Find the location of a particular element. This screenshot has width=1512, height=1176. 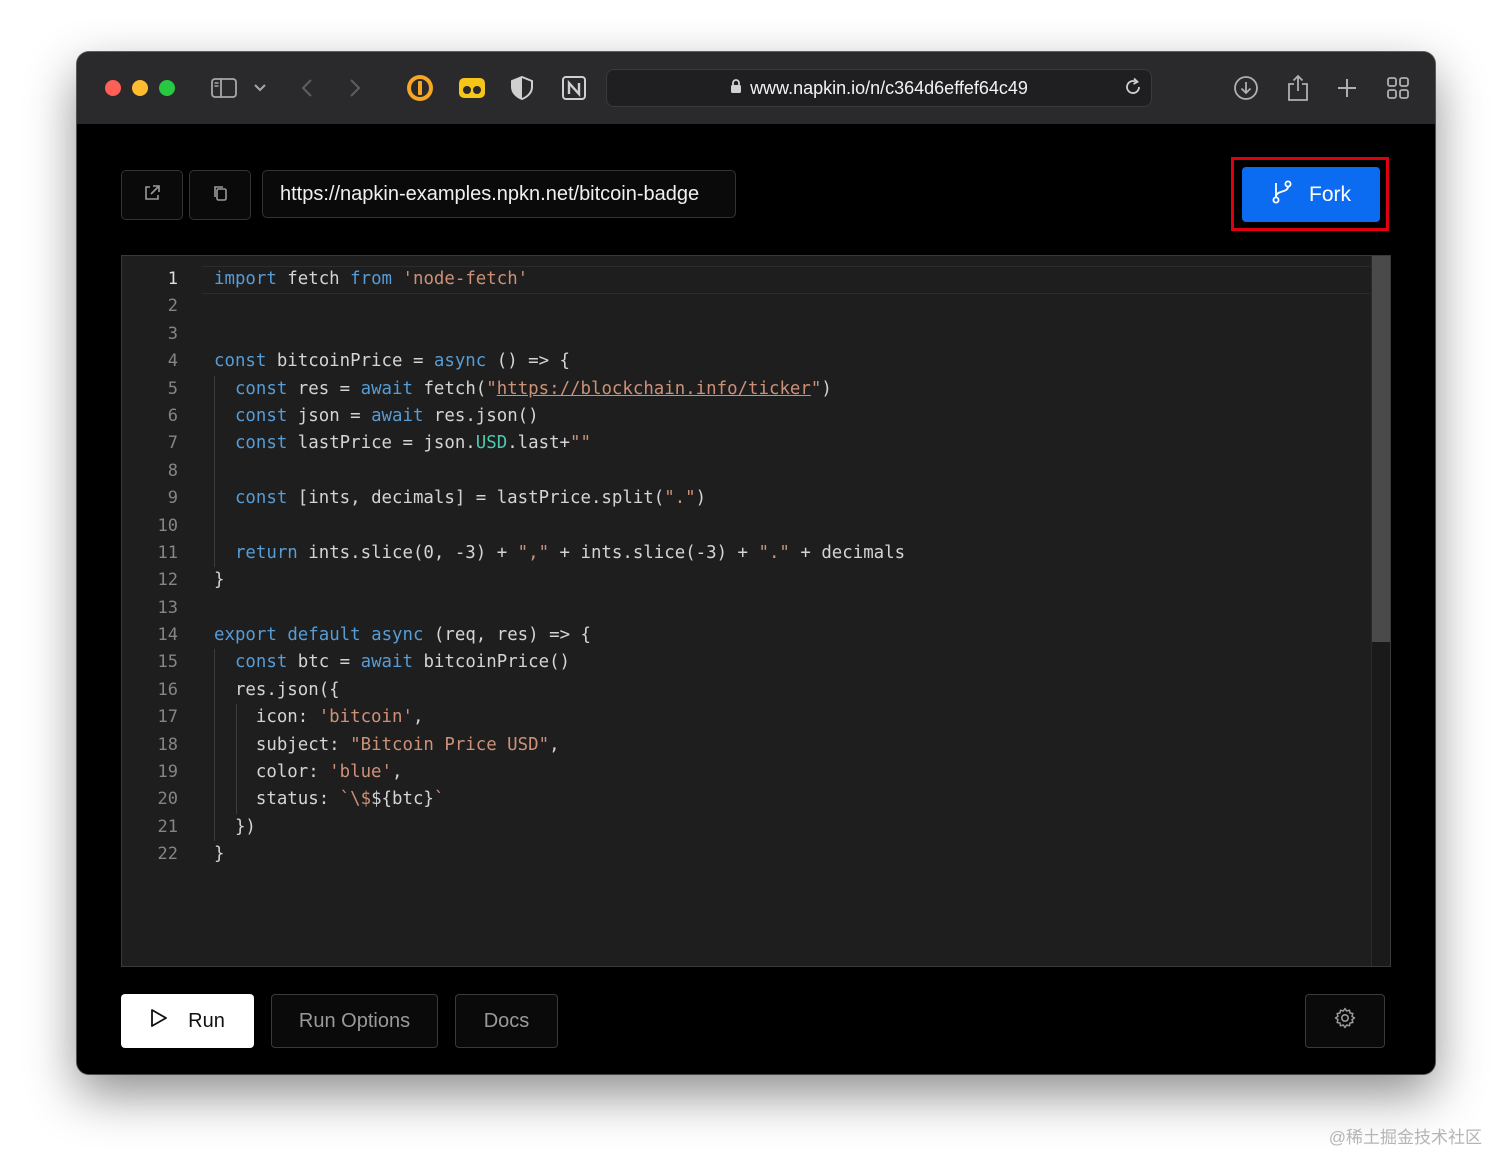

settings-button is located at coordinates (1345, 1021).